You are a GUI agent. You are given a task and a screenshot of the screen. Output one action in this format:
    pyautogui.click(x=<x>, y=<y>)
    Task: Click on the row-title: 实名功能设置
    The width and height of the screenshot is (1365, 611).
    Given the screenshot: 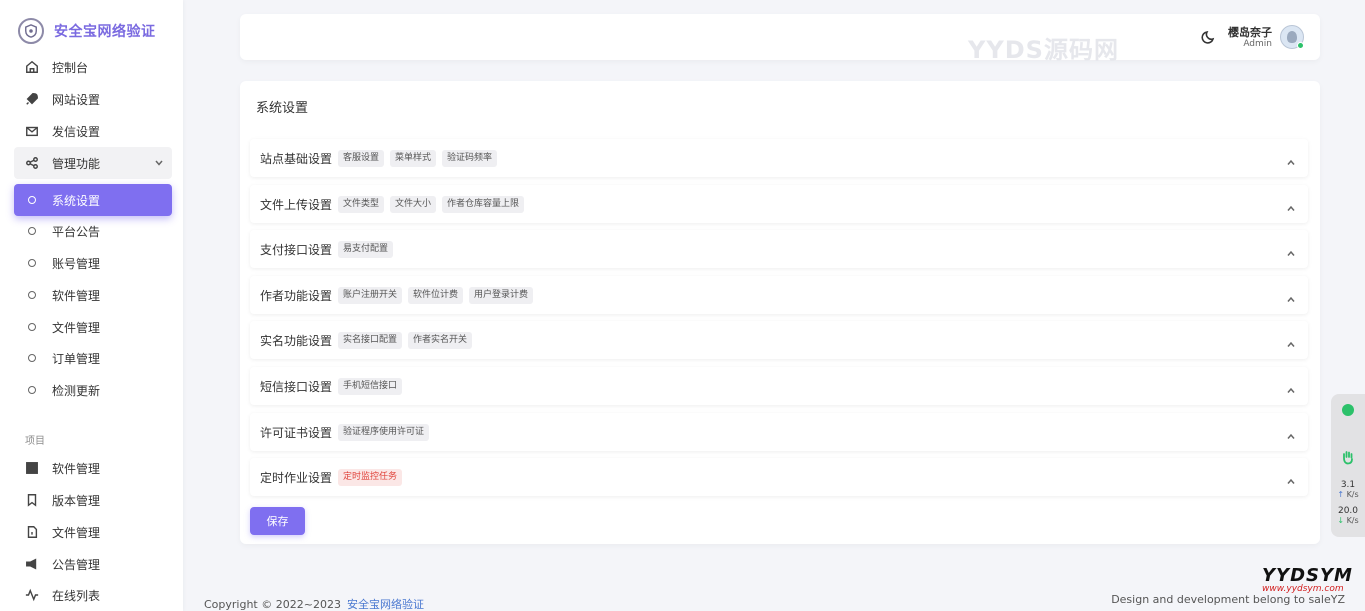 What is the action you would take?
    pyautogui.click(x=296, y=340)
    